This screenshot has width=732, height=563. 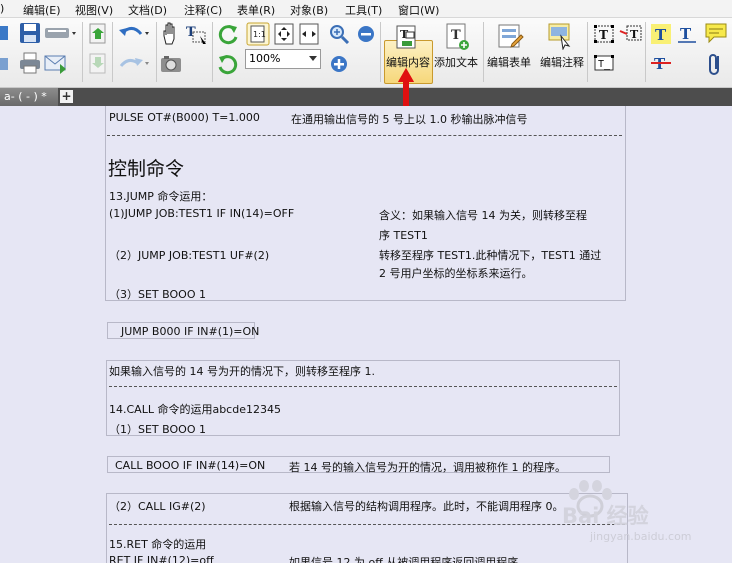 What do you see at coordinates (309, 34) in the screenshot?
I see `fit-width-icon` at bounding box center [309, 34].